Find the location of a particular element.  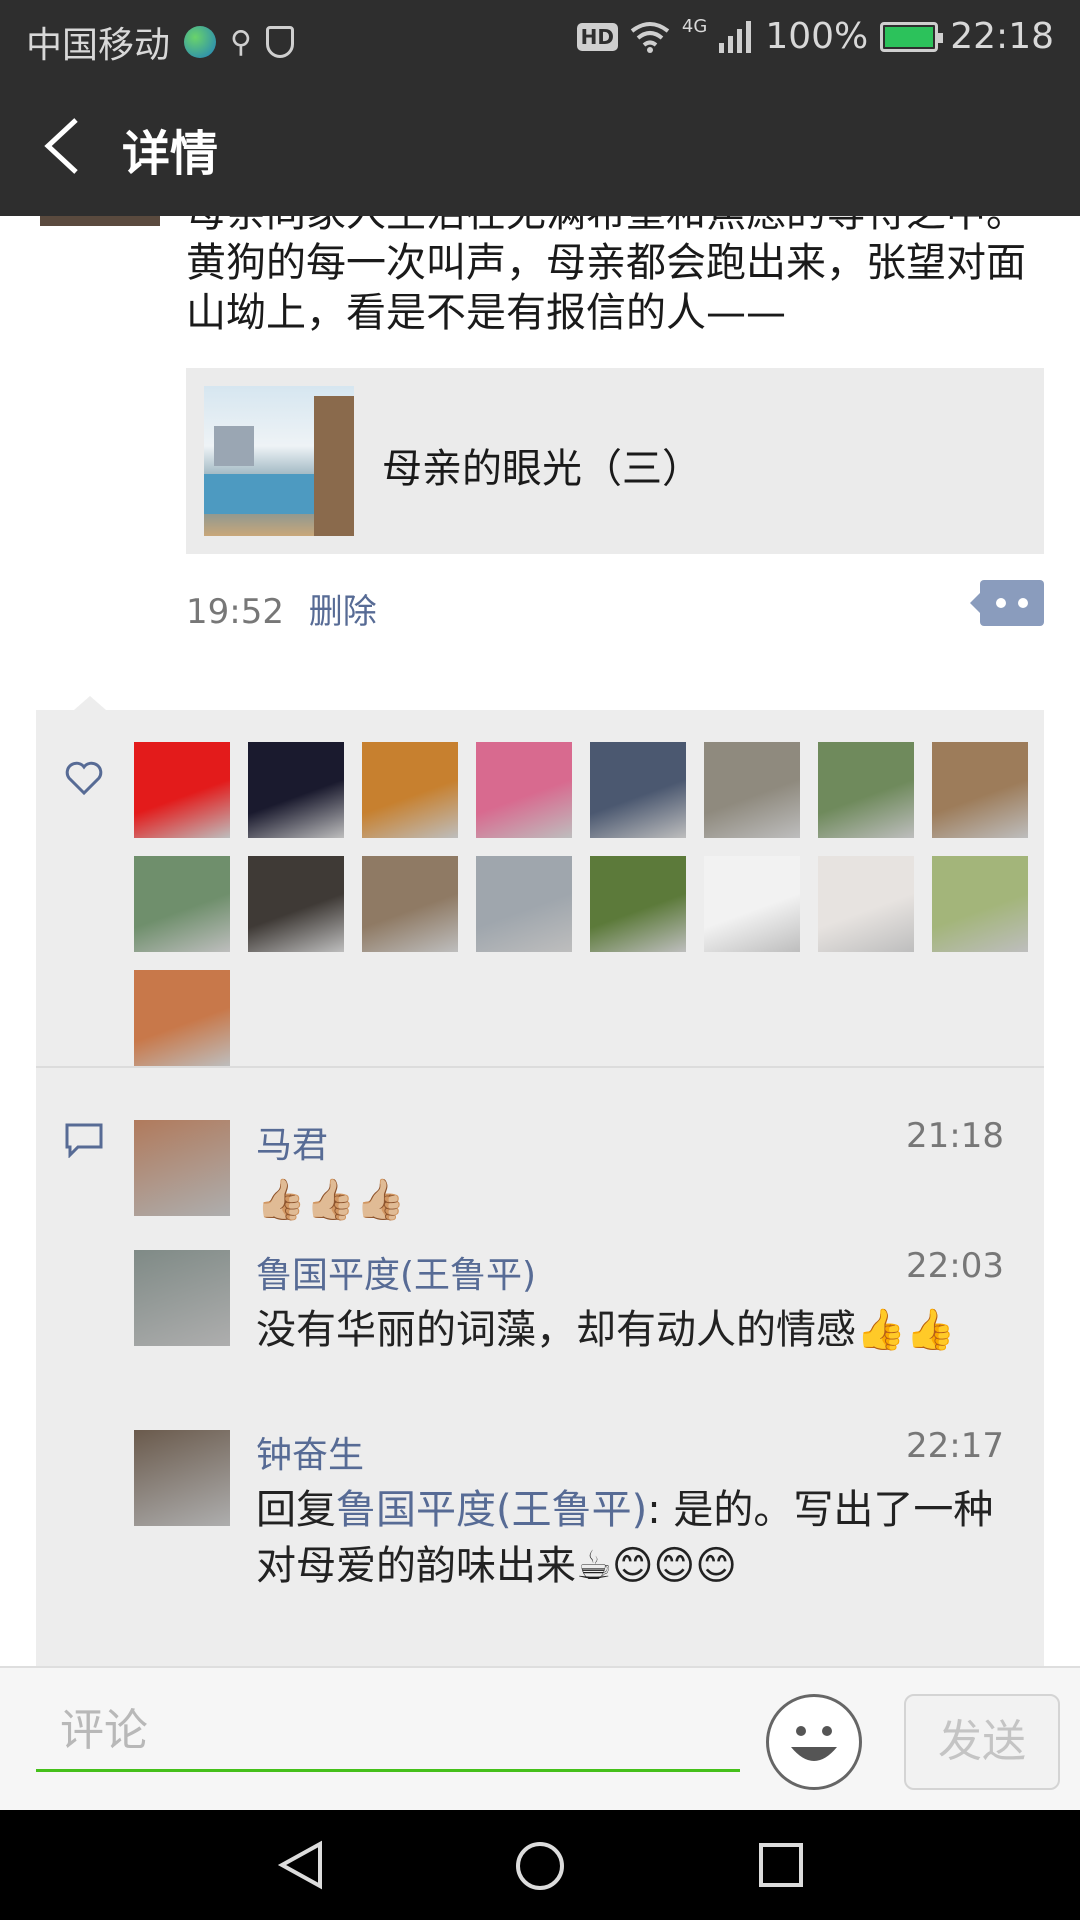

reply-label: 回复 is located at coordinates (296, 1510).